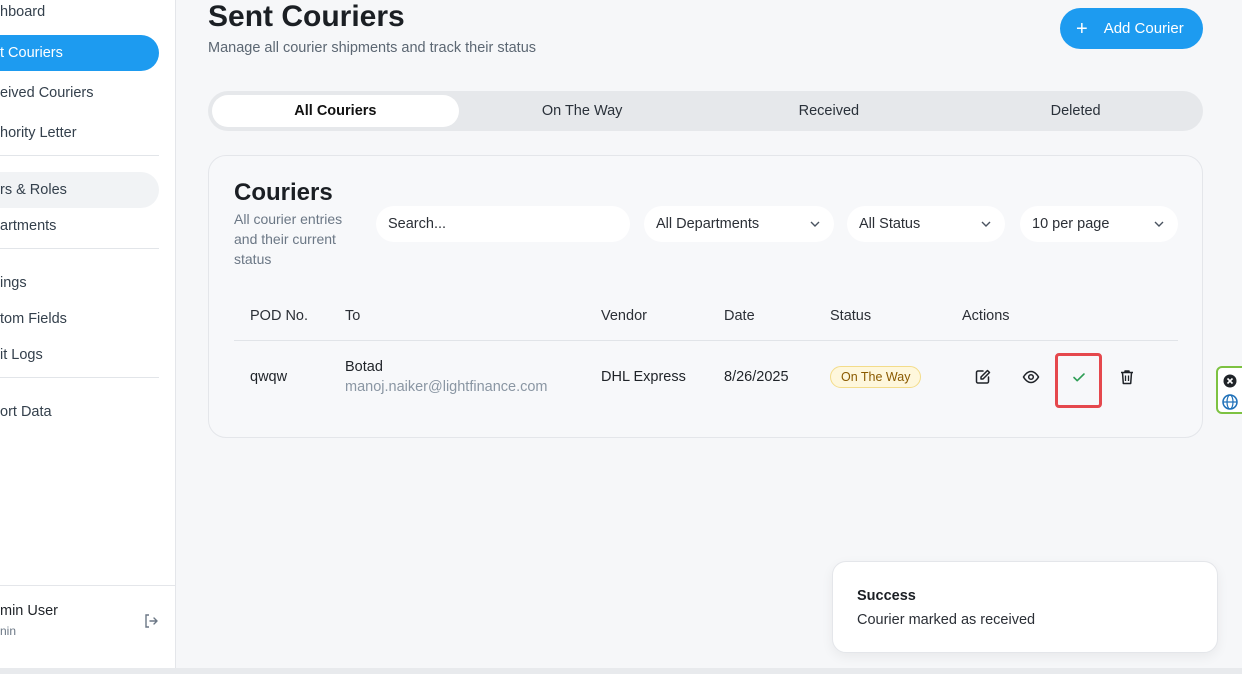 This screenshot has height=674, width=1242. Describe the element at coordinates (79, 226) in the screenshot. I see `sidebar-item-departments: artments` at that location.